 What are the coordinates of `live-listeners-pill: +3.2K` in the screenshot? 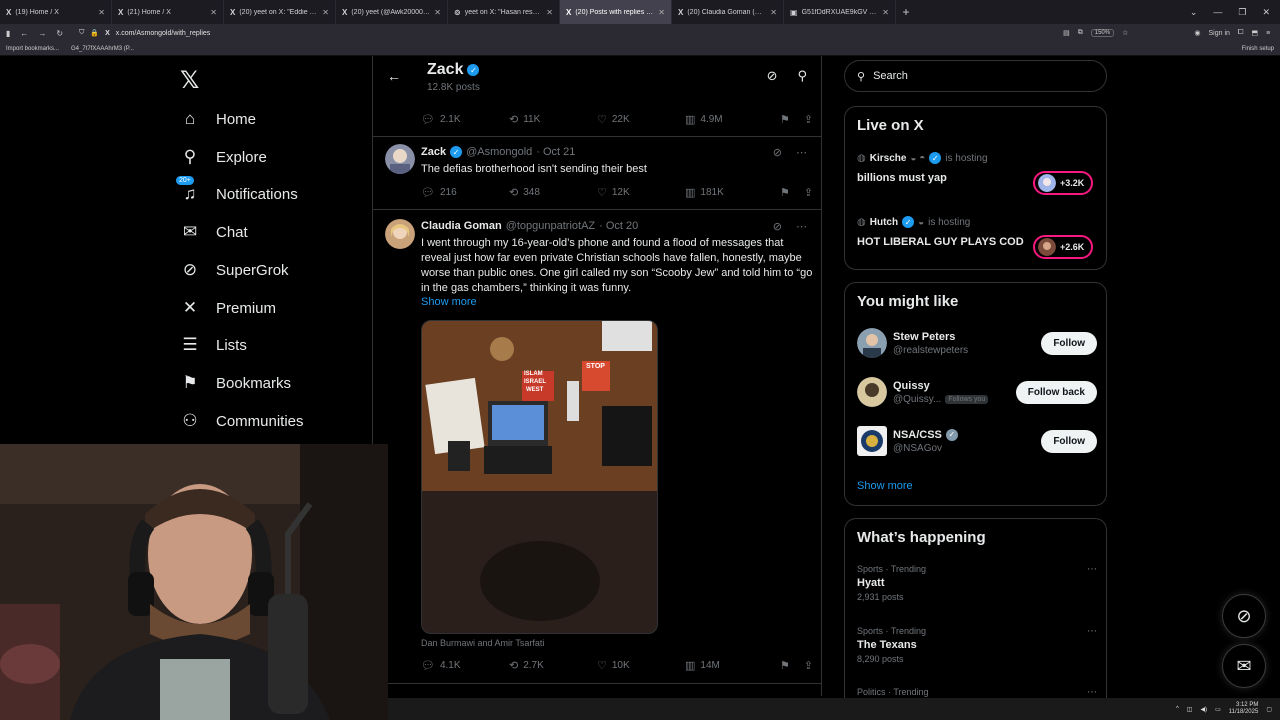 It's located at (1063, 183).